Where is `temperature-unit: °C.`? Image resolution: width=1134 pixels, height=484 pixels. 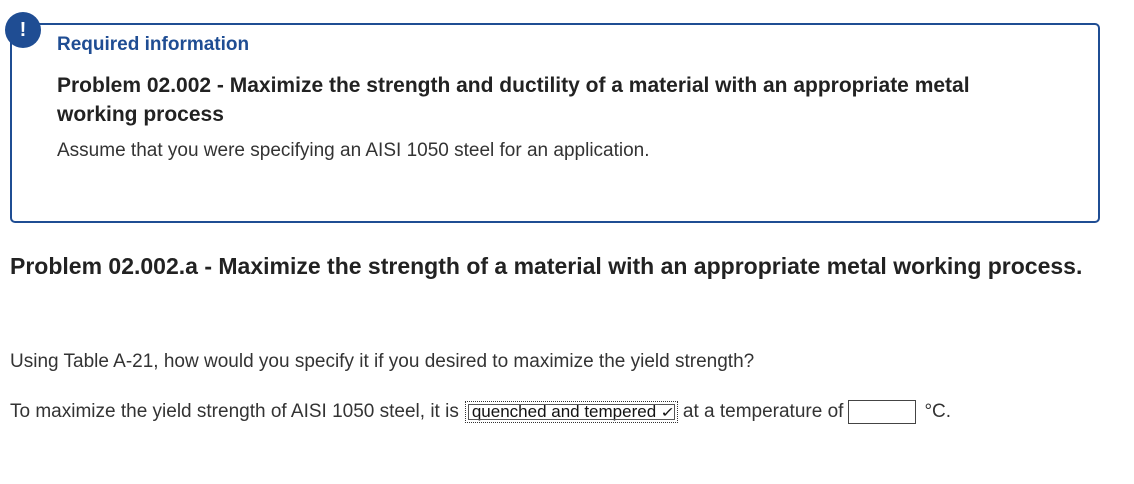
temperature-unit: °C. is located at coordinates (938, 411).